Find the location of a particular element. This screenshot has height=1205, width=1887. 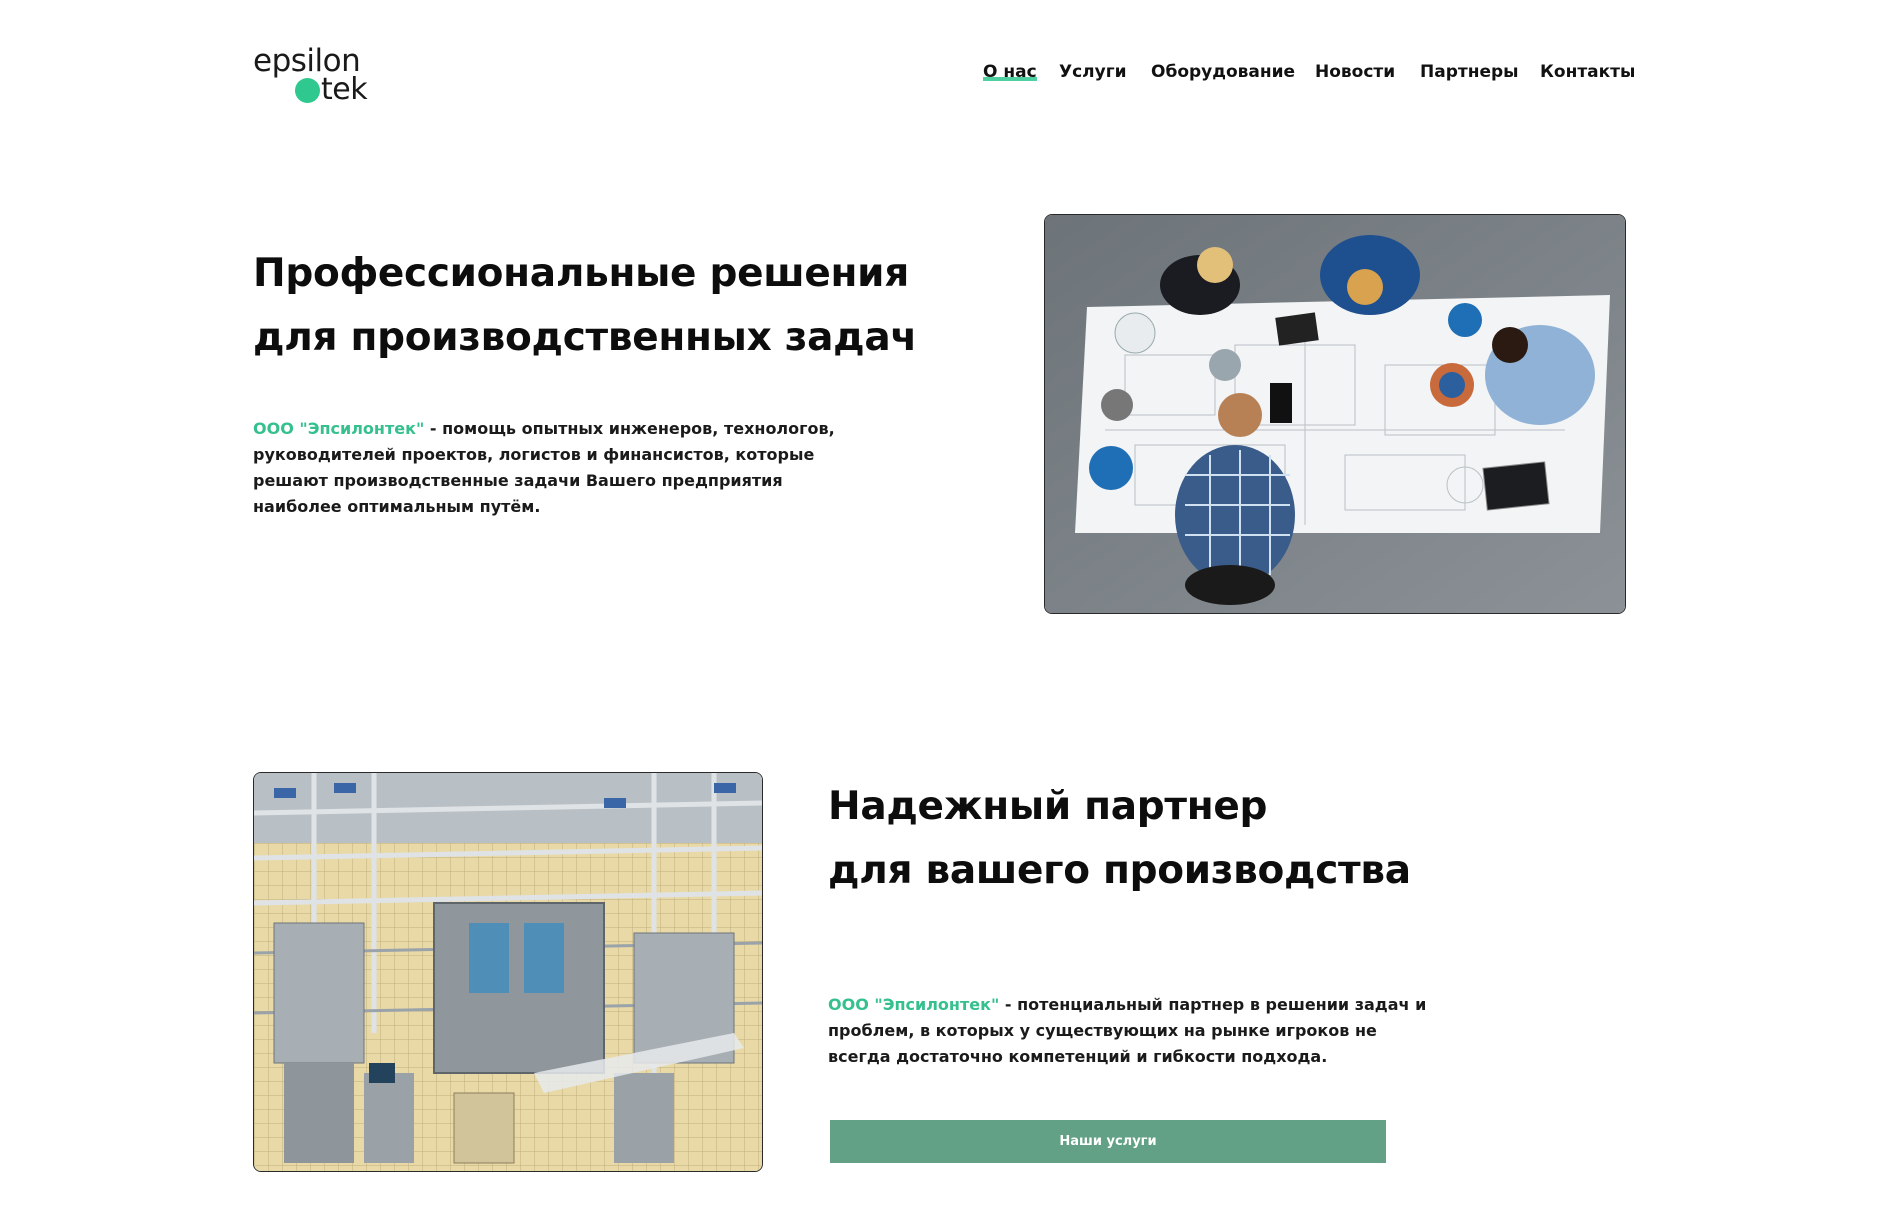

nav-item-partners: Партнеры is located at coordinates (1469, 72).